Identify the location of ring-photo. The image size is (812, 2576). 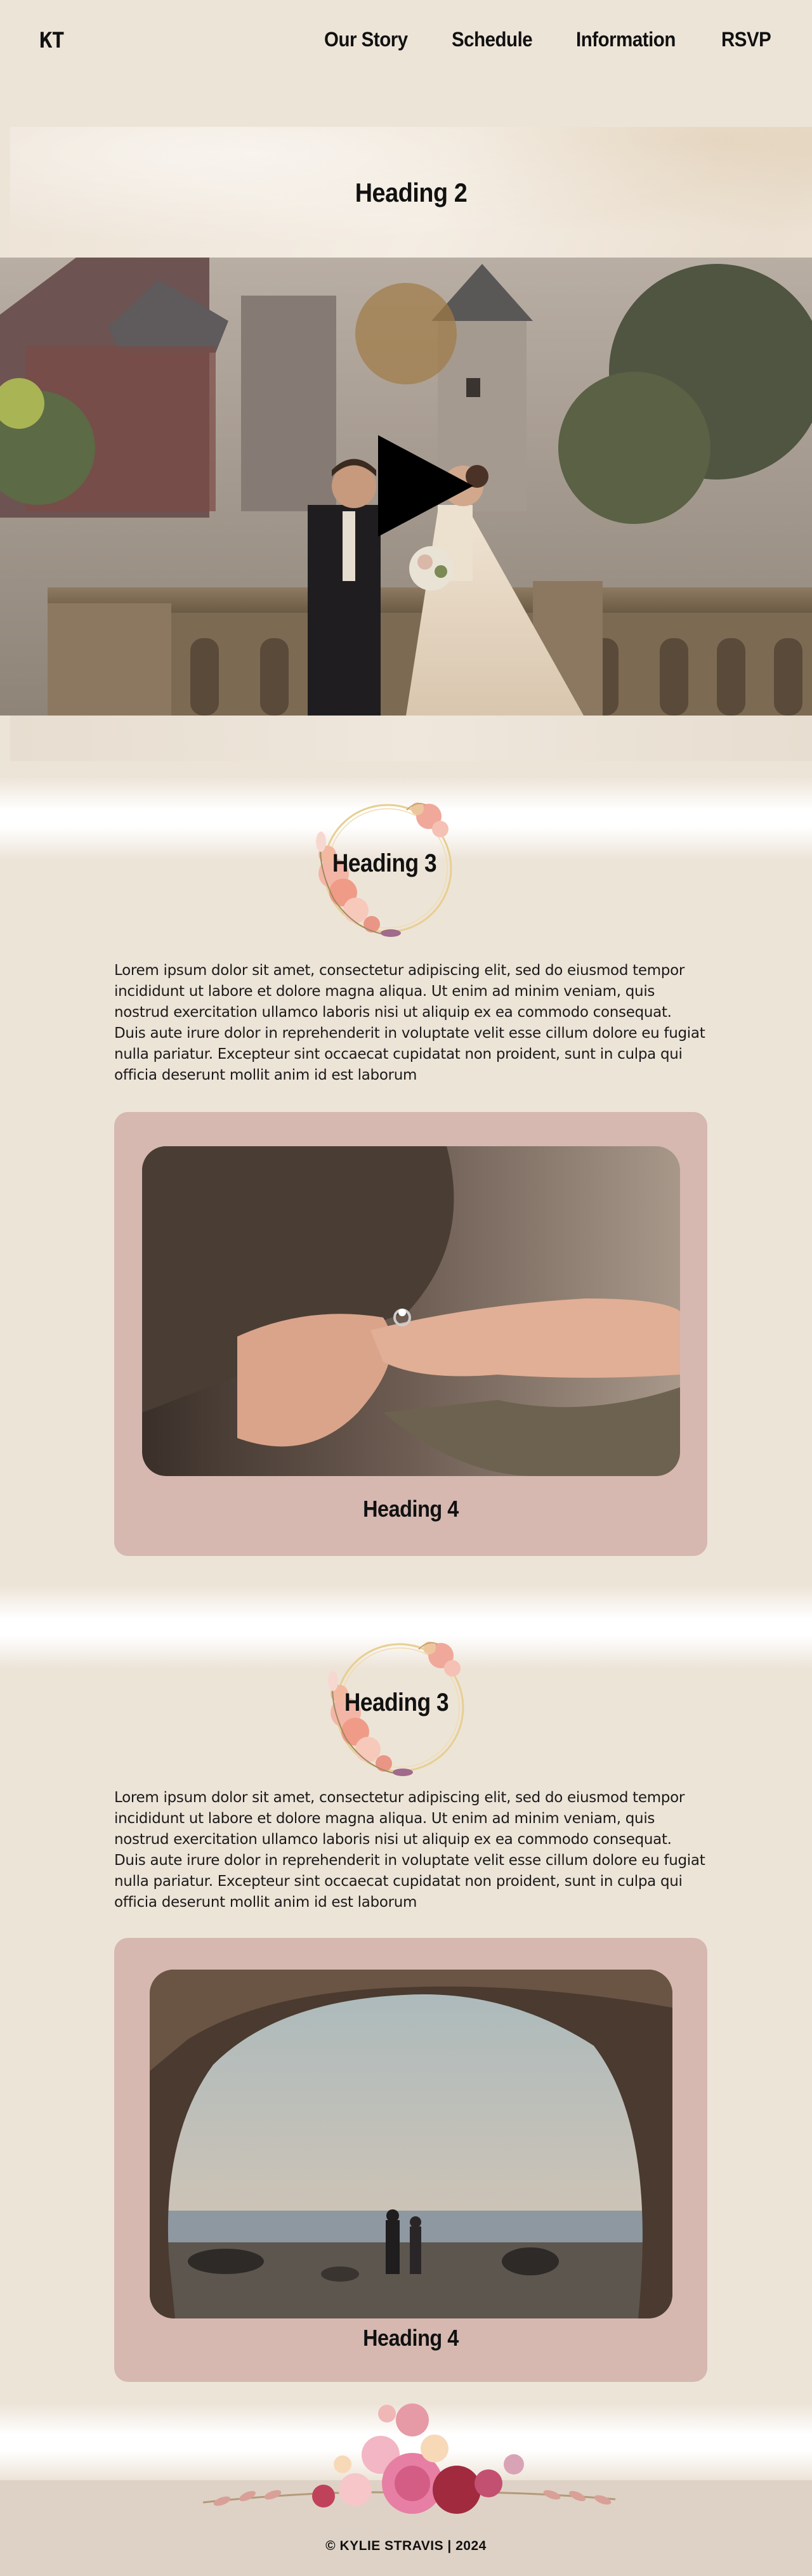
(411, 1311).